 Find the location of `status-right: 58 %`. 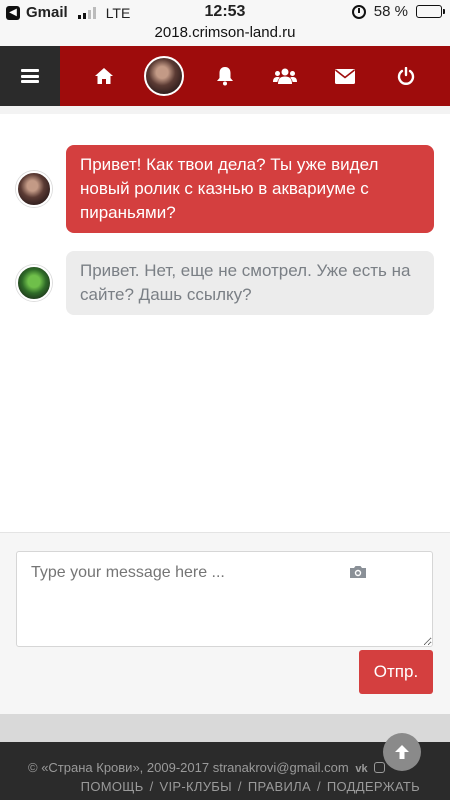

status-right: 58 % is located at coordinates (398, 11).